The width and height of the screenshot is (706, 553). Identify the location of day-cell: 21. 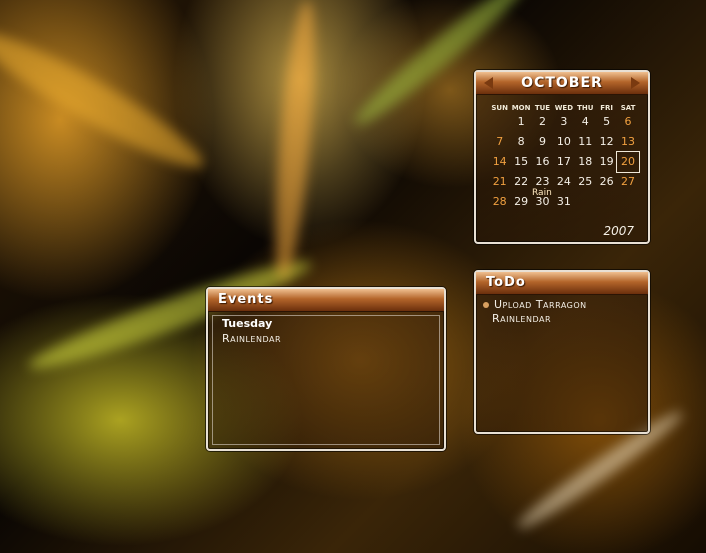
(499, 182).